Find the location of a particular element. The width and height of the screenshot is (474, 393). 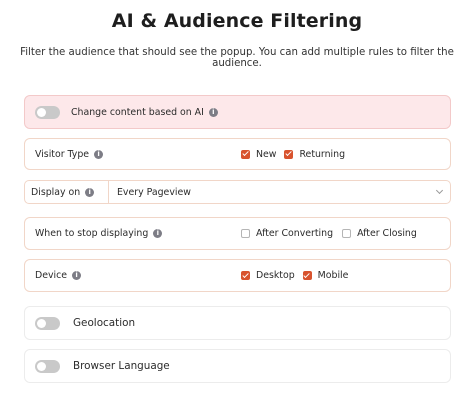

geolocation-toggle is located at coordinates (47, 323).